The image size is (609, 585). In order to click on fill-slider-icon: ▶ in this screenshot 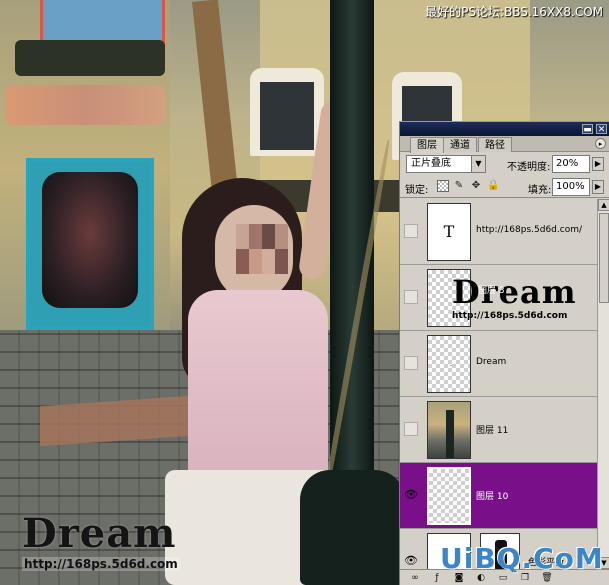, I will do `click(598, 187)`.